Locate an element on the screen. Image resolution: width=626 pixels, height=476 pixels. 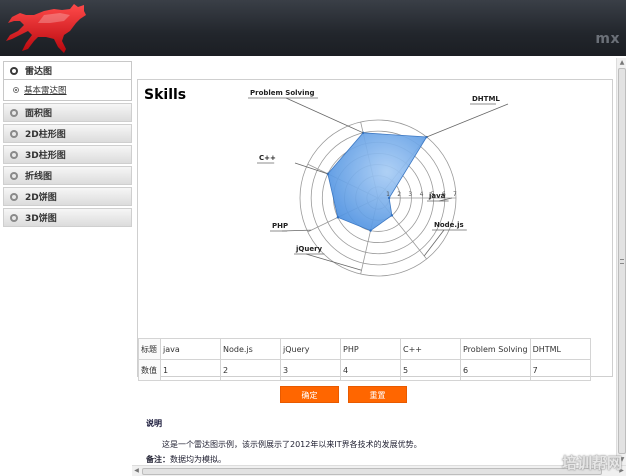
table-cell: 4 is located at coordinates (370, 370).